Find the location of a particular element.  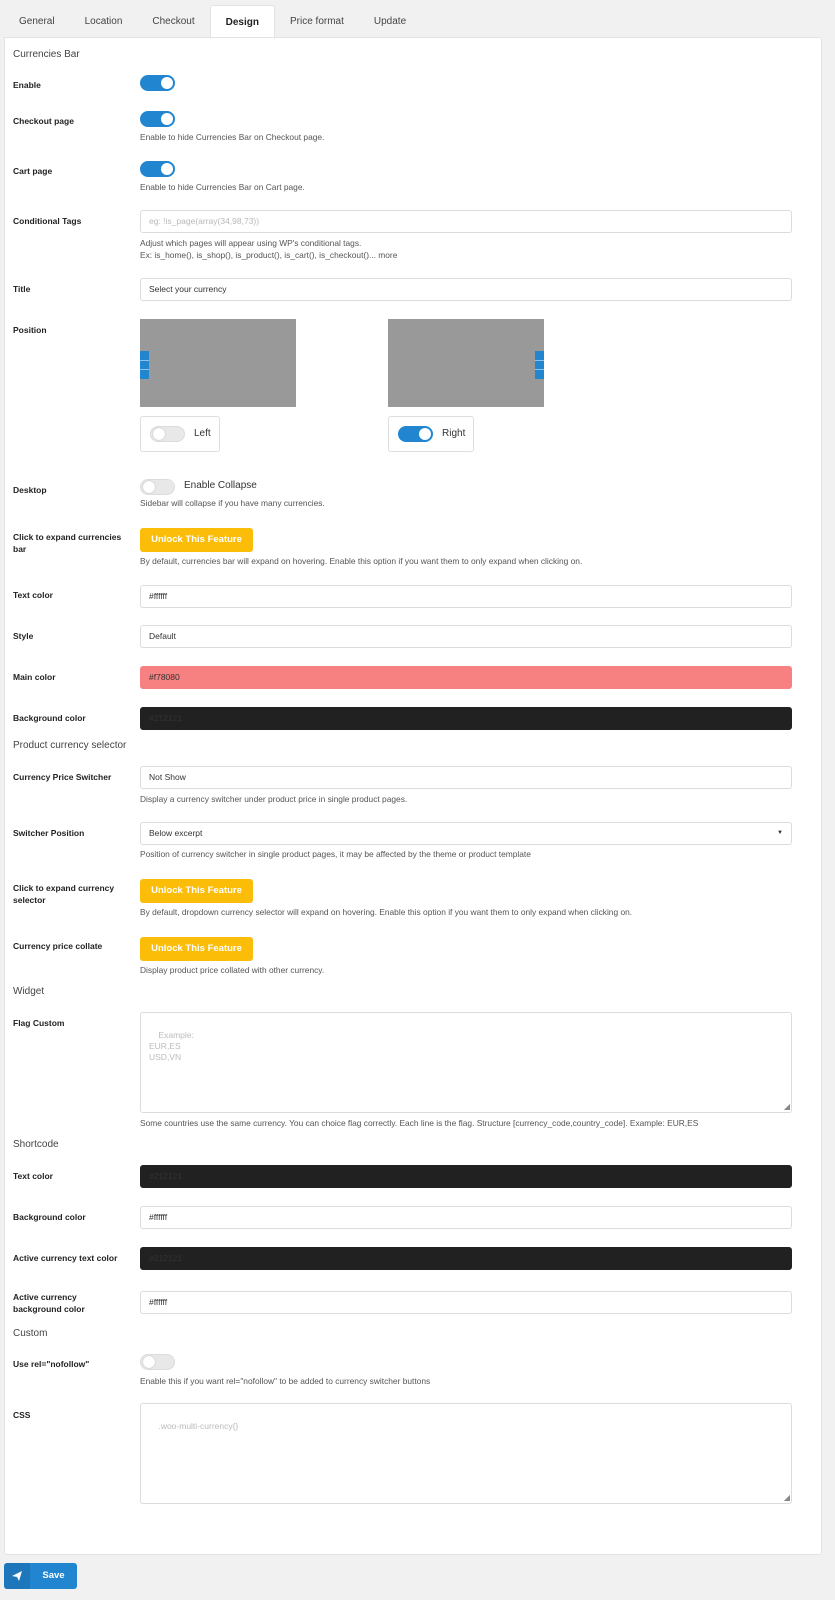

price-collate-label: Currency price collate is located at coordinates (58, 946).